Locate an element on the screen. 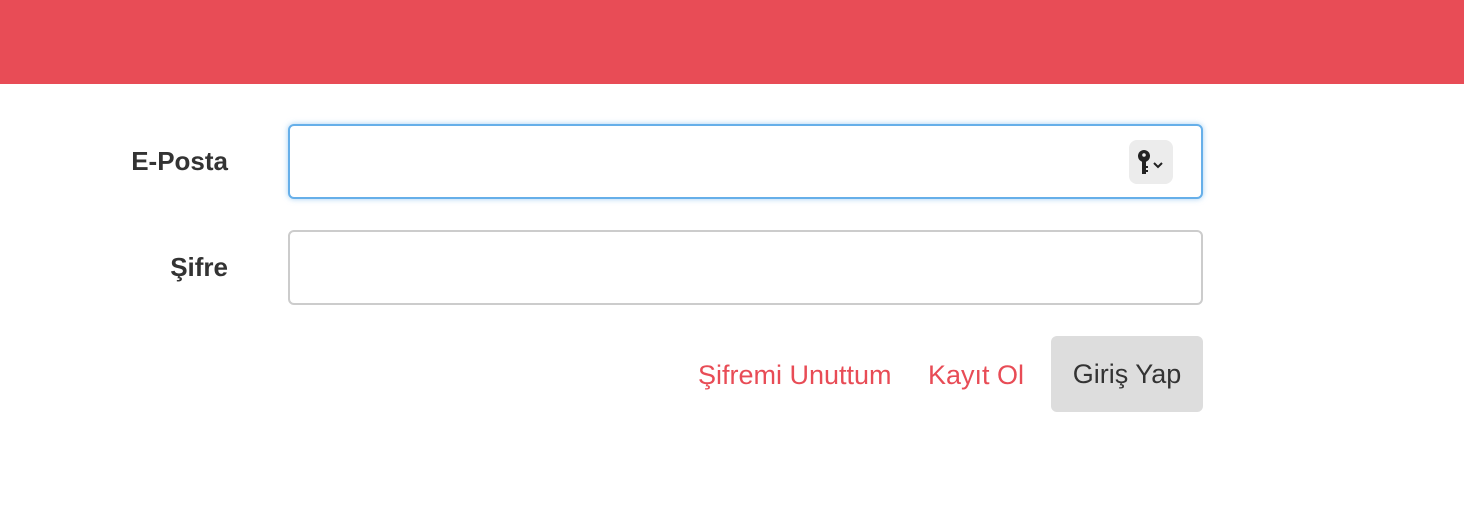  key-dropdown-icon is located at coordinates (1151, 162).